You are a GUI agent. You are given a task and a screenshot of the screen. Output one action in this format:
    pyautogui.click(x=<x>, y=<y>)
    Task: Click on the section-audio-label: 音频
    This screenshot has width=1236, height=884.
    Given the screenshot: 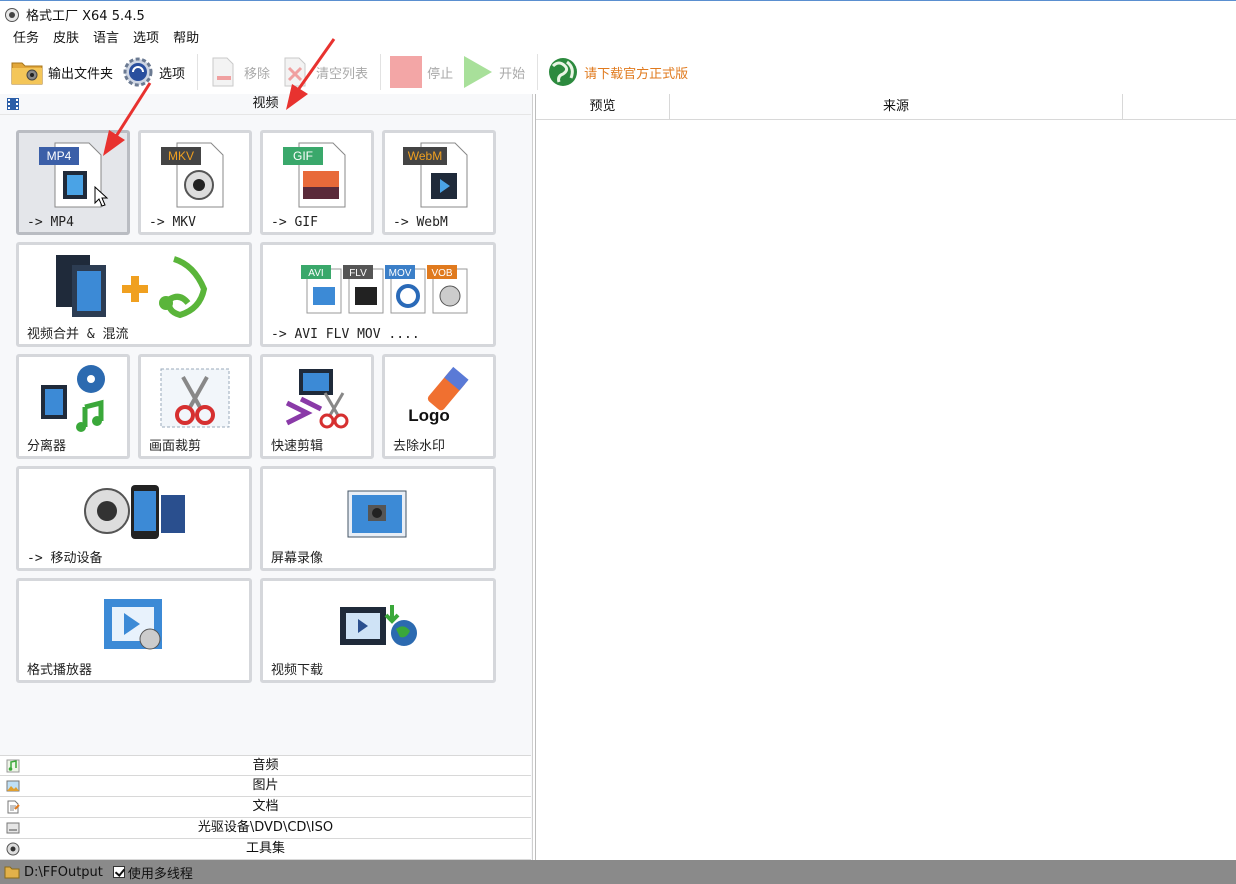 What is the action you would take?
    pyautogui.click(x=265, y=765)
    